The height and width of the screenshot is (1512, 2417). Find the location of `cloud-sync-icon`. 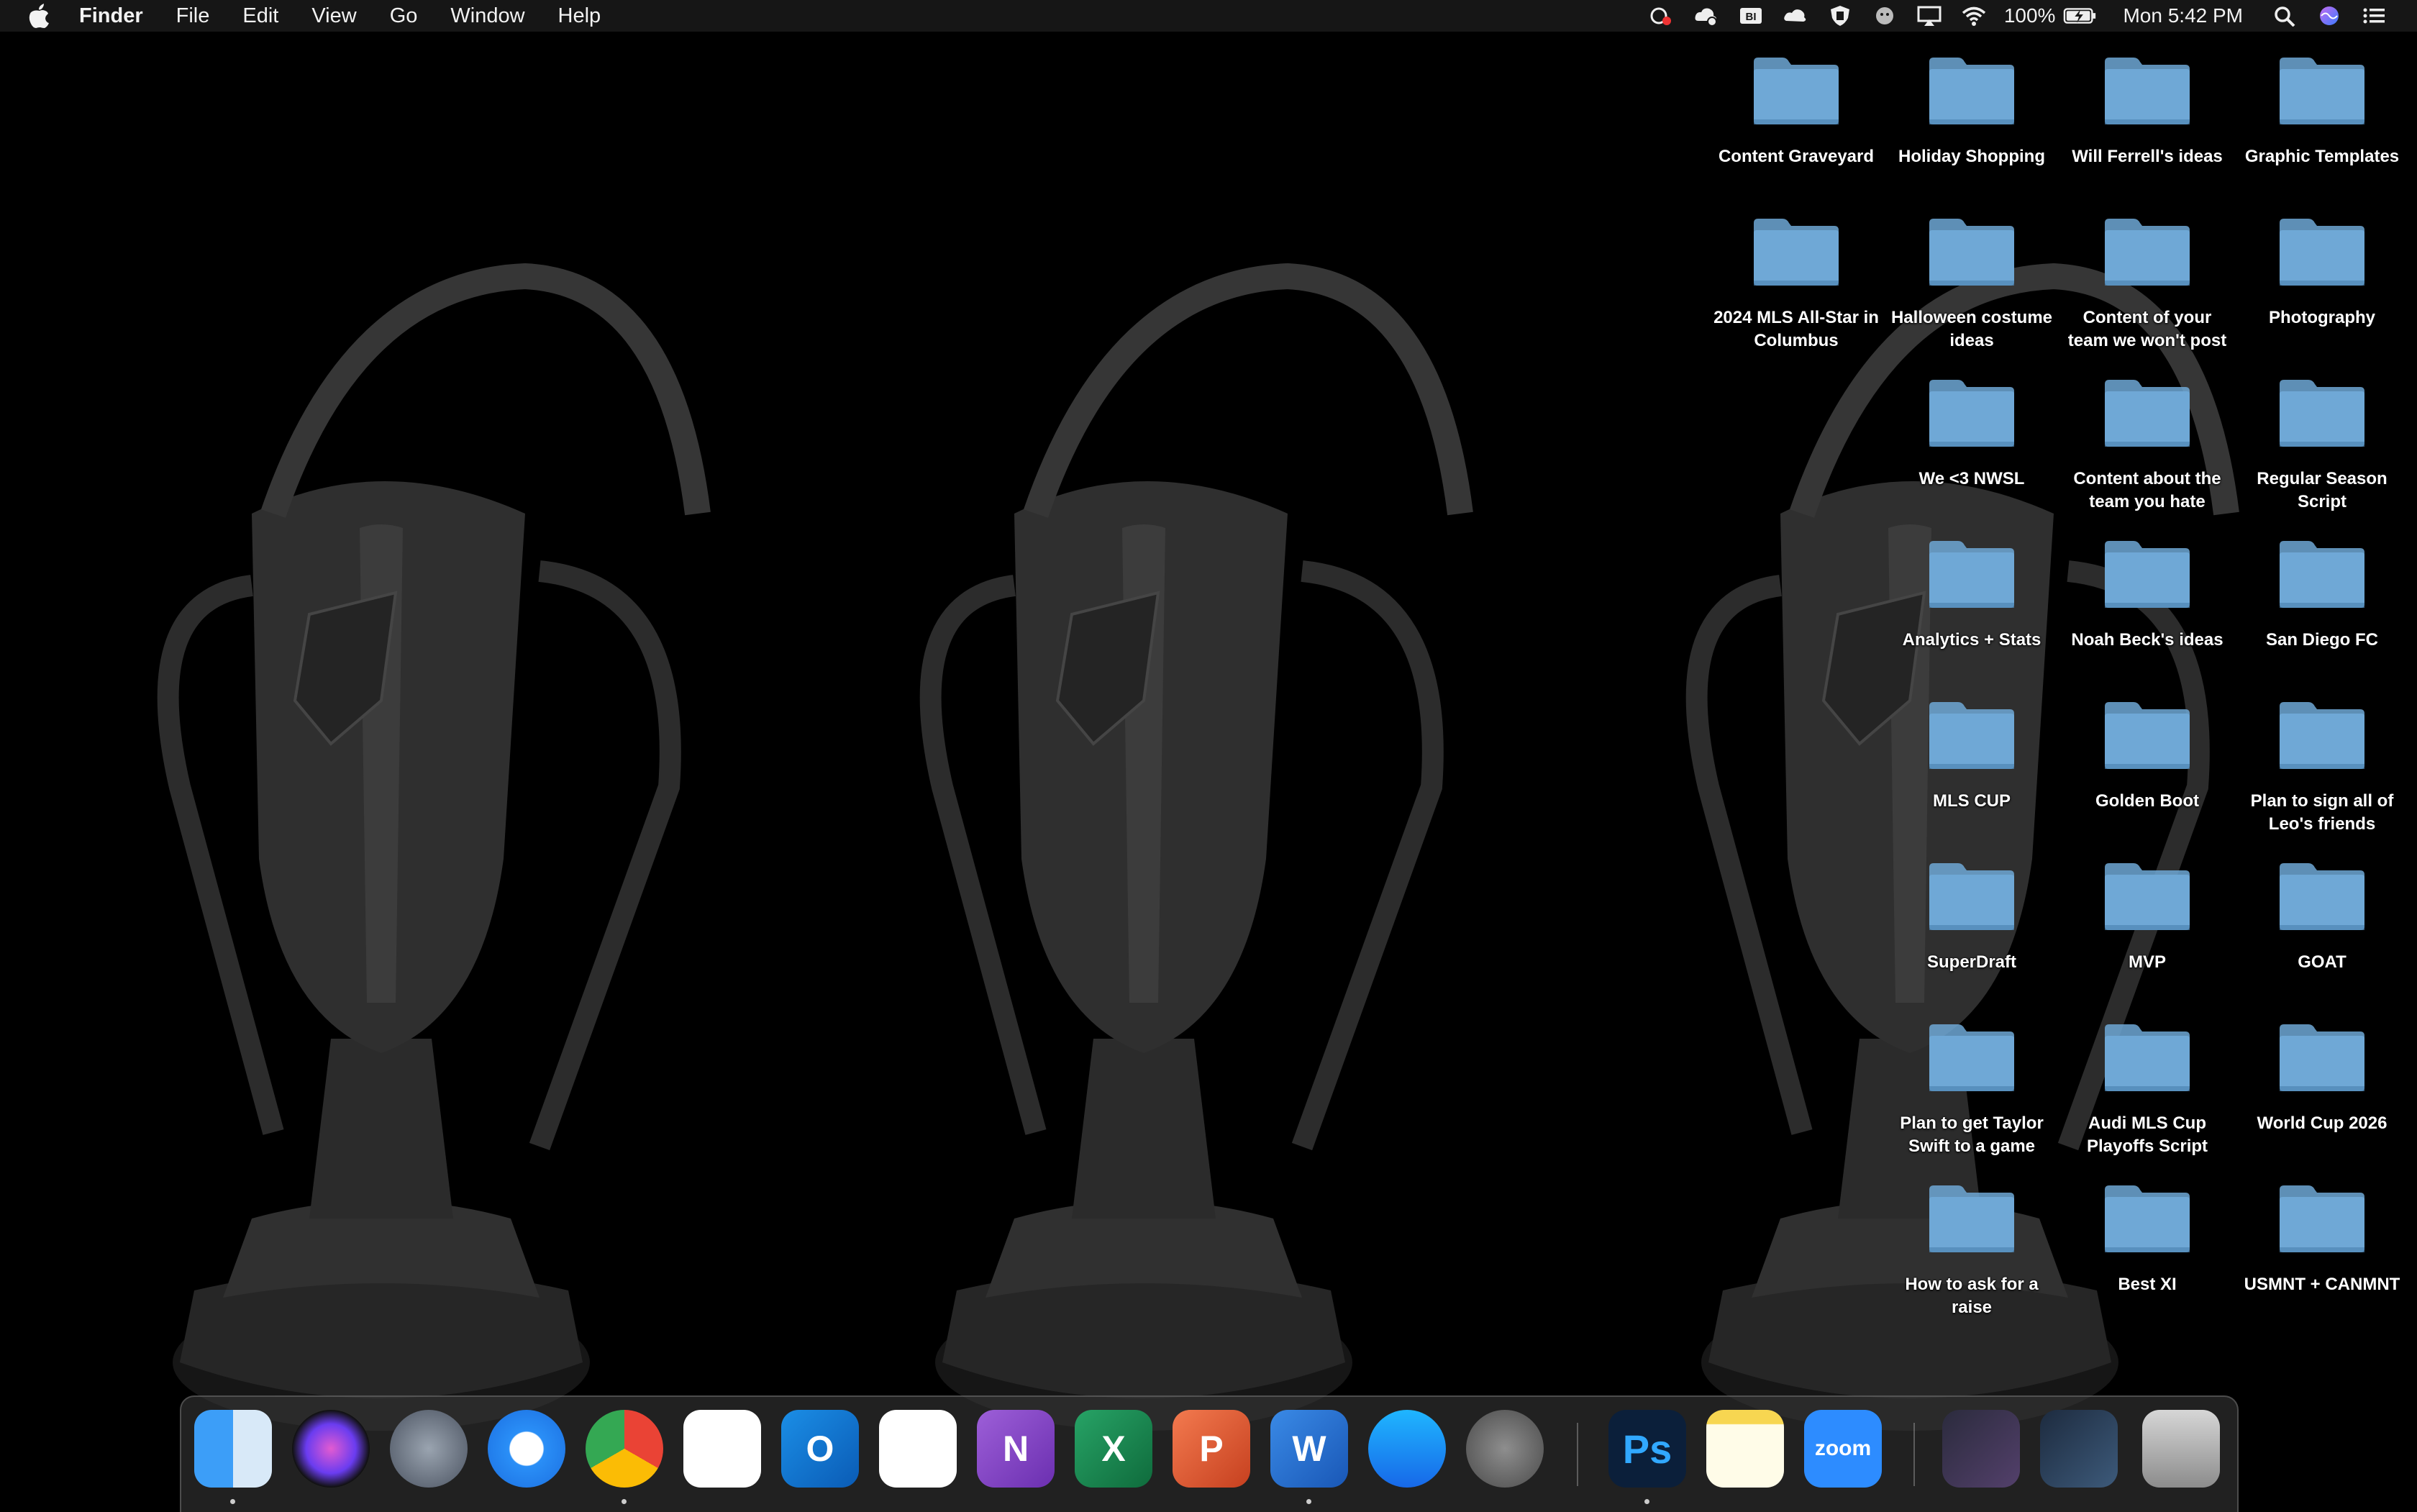

cloud-sync-icon is located at coordinates (1707, 16).